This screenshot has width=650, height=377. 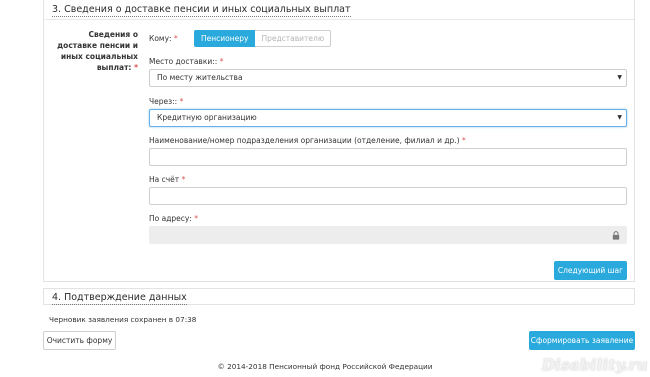 I want to click on confirmation-section-panel: 4. Подтверждение данных, so click(x=339, y=296).